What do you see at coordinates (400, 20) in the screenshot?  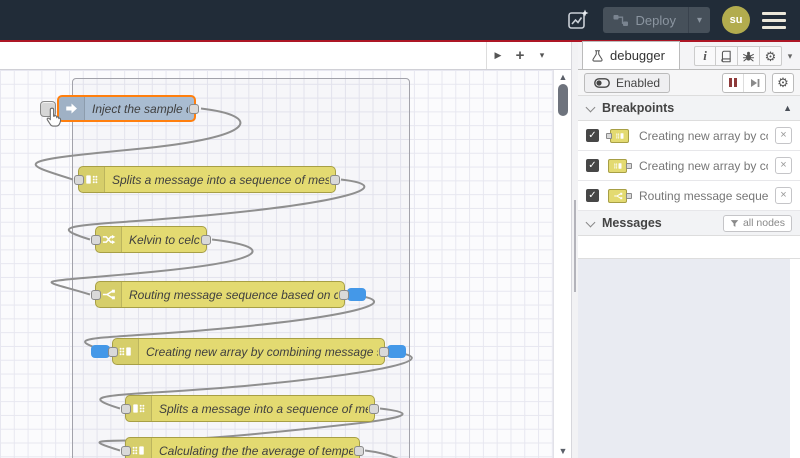 I see `app-header: Deploy ▾ su` at bounding box center [400, 20].